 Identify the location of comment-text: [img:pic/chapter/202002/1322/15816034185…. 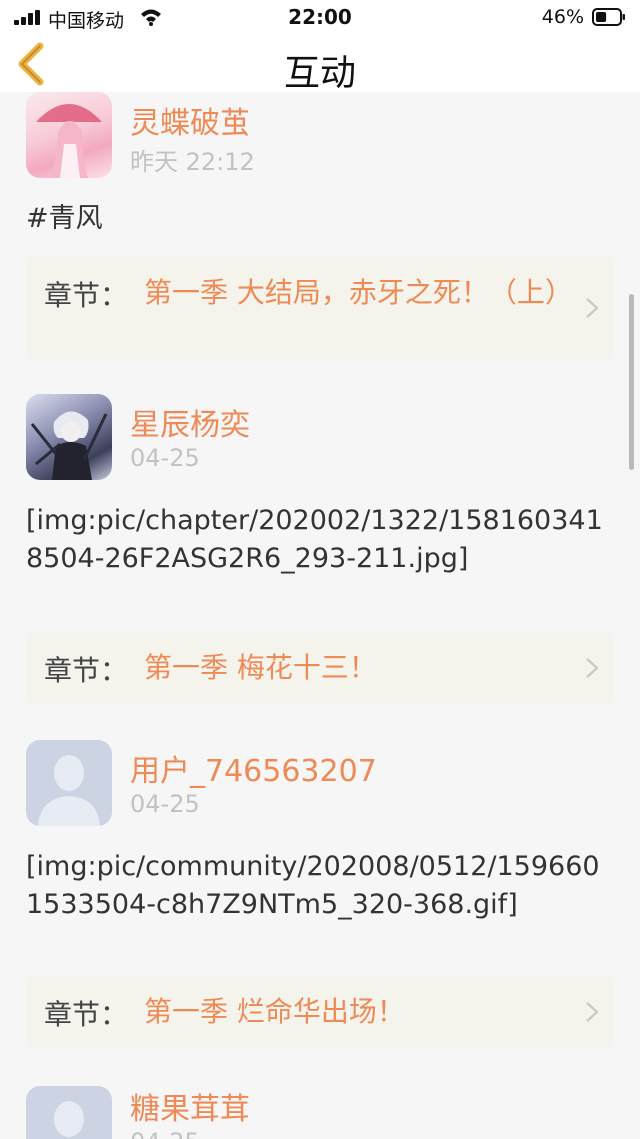
(314, 539).